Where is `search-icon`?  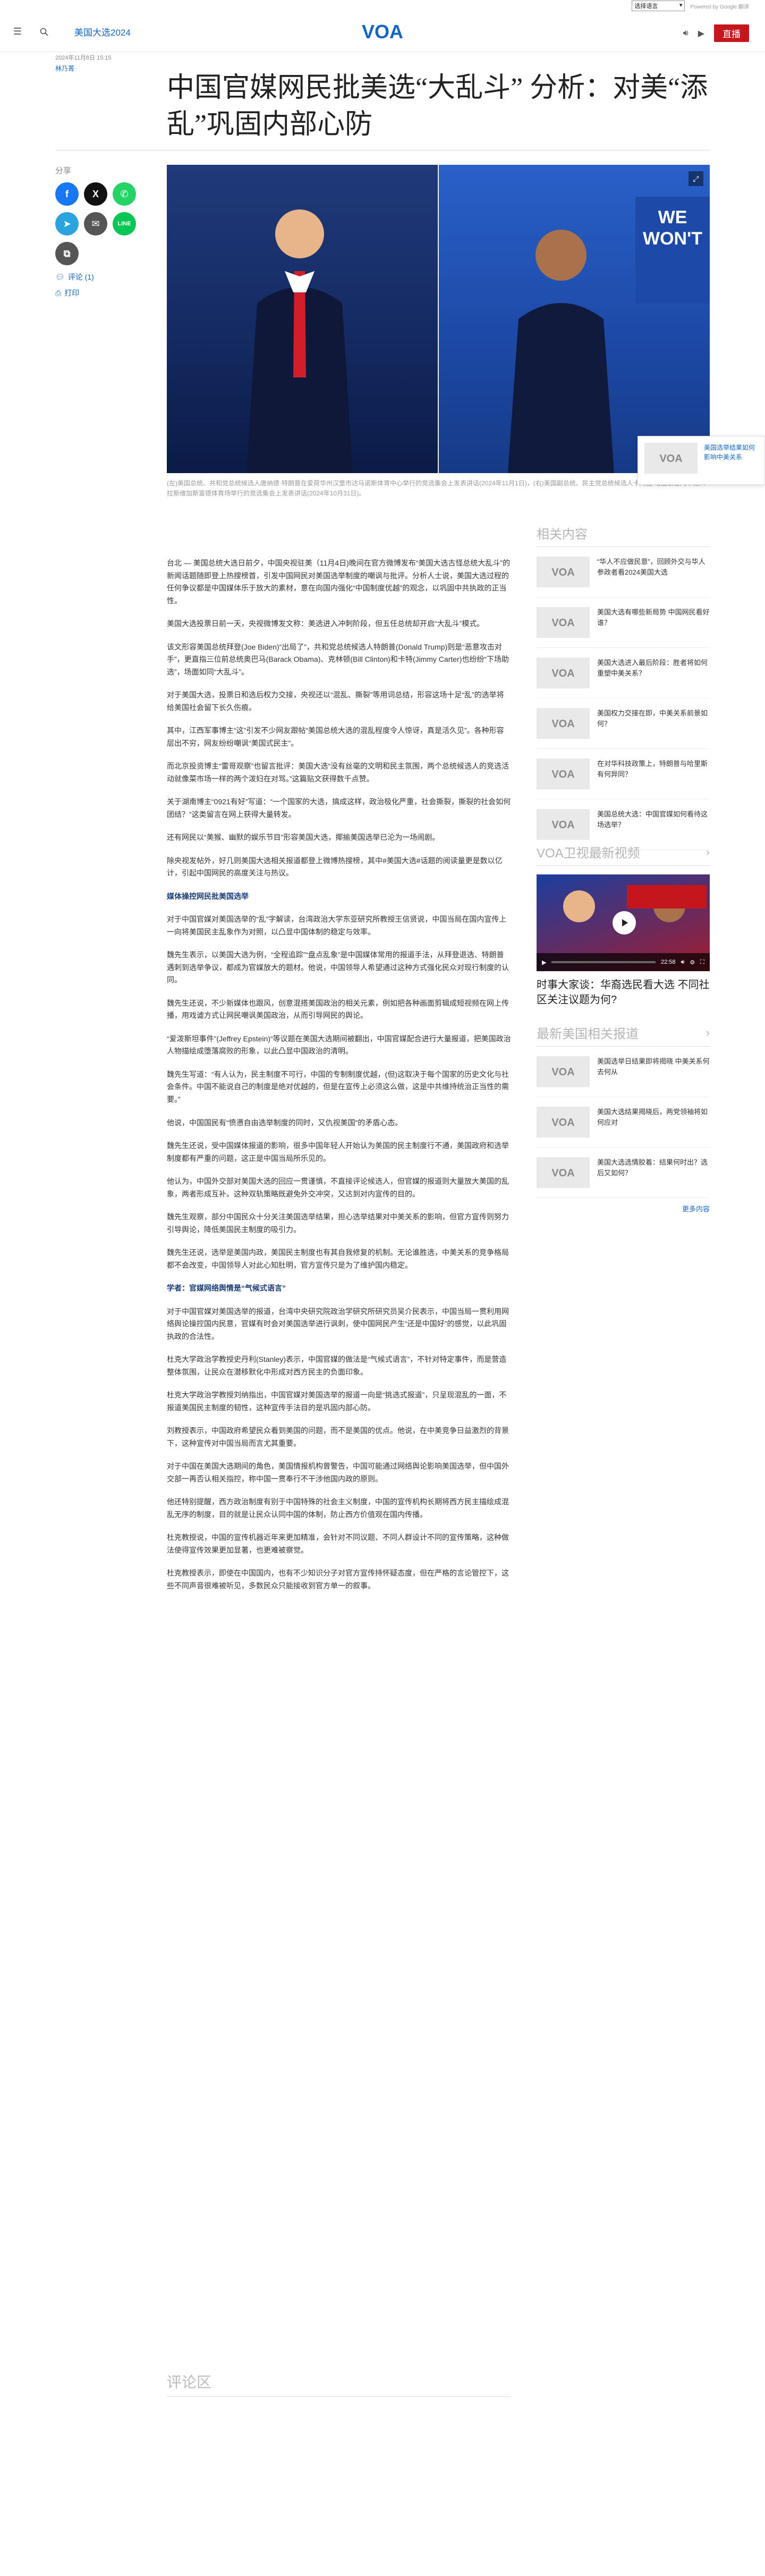
search-icon is located at coordinates (44, 32).